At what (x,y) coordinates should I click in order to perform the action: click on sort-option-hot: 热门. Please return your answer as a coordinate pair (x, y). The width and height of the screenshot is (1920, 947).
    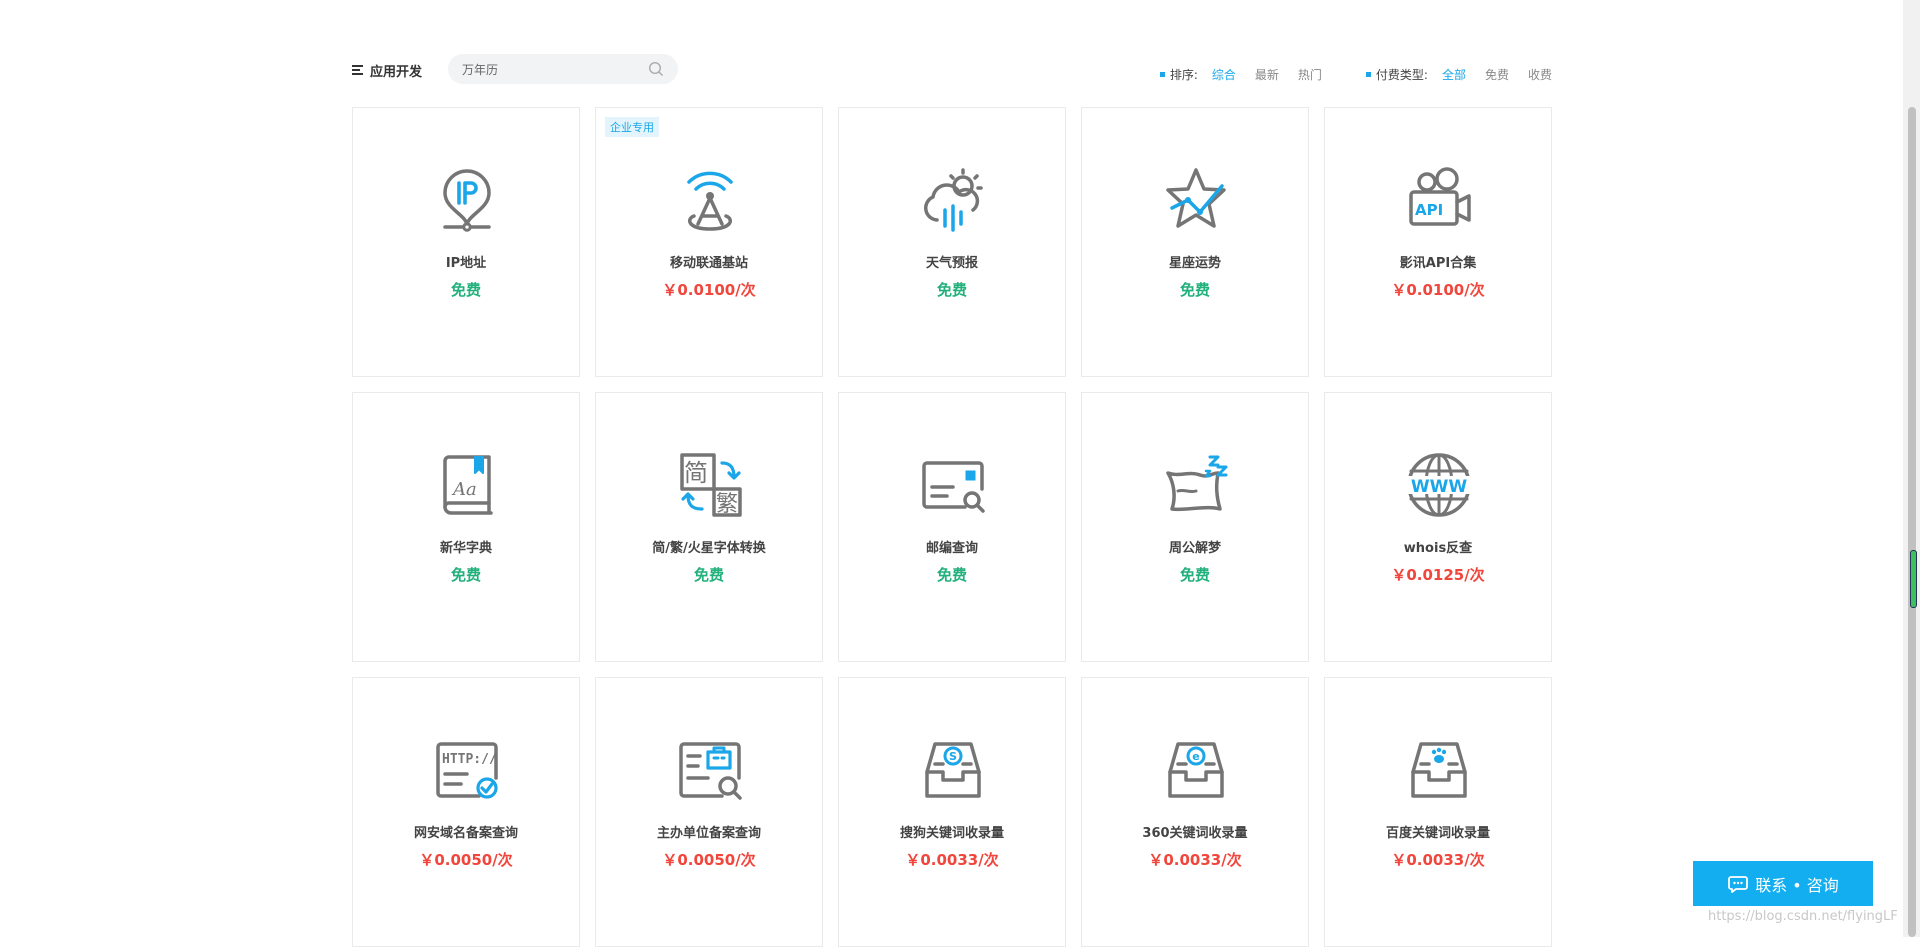
    Looking at the image, I should click on (1310, 74).